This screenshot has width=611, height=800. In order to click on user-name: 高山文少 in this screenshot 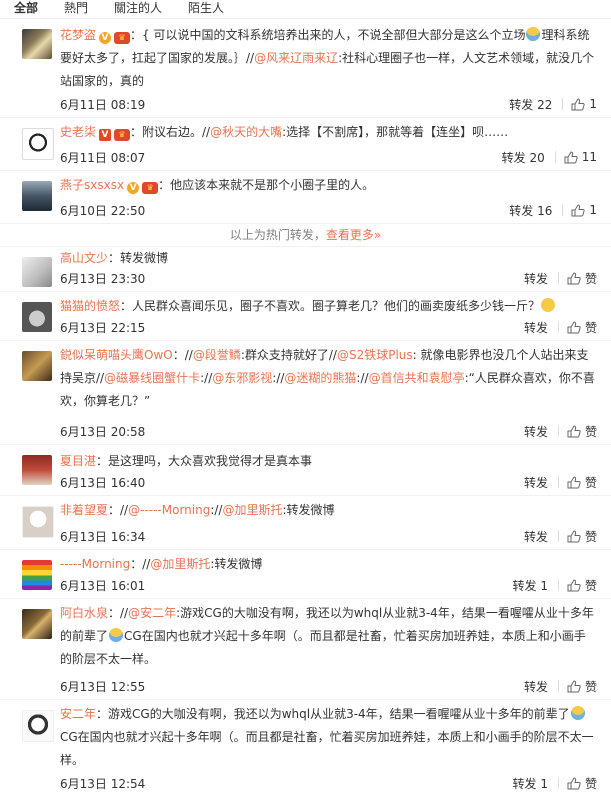, I will do `click(84, 258)`.